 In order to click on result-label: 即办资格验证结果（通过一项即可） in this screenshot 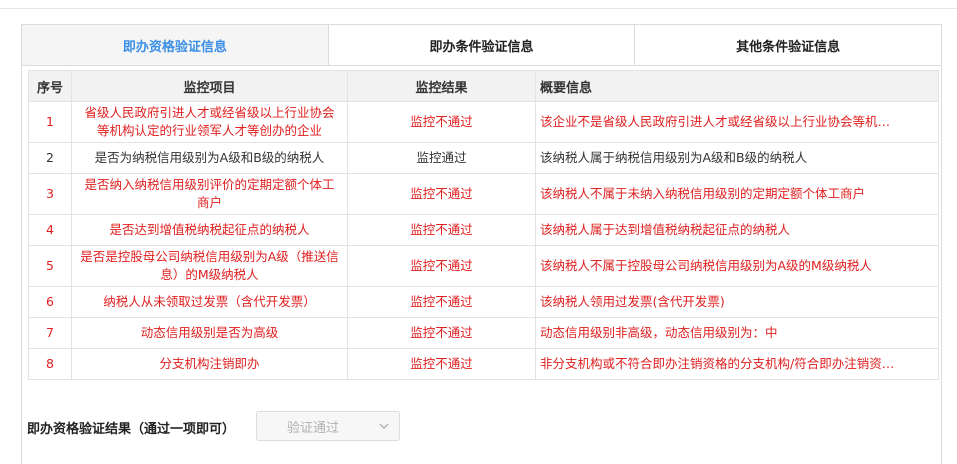, I will do `click(131, 429)`.